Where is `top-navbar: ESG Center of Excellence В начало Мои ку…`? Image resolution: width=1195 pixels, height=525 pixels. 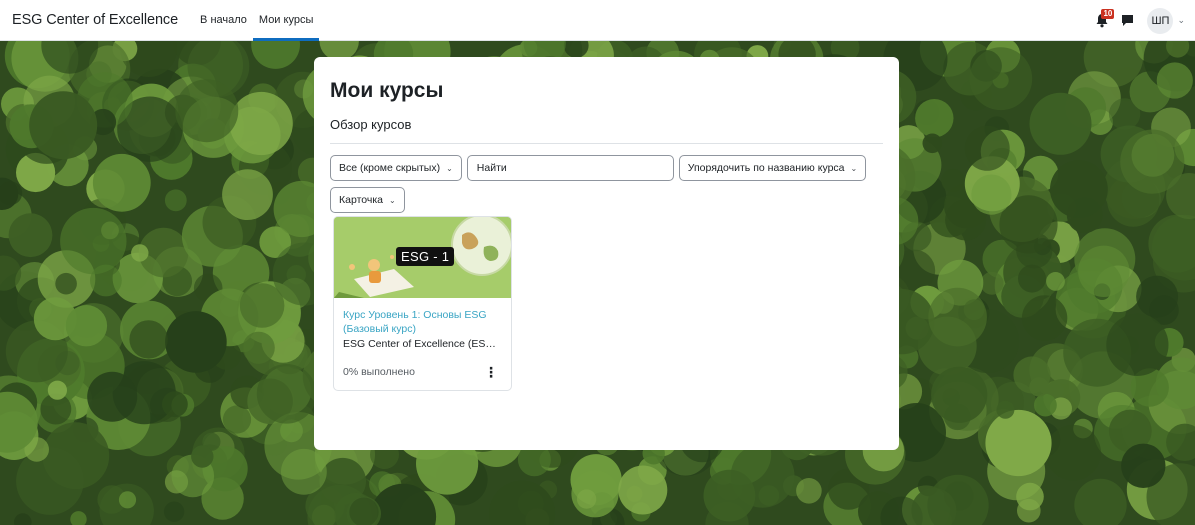
top-navbar: ESG Center of Excellence В начало Мои ку… is located at coordinates (597, 20).